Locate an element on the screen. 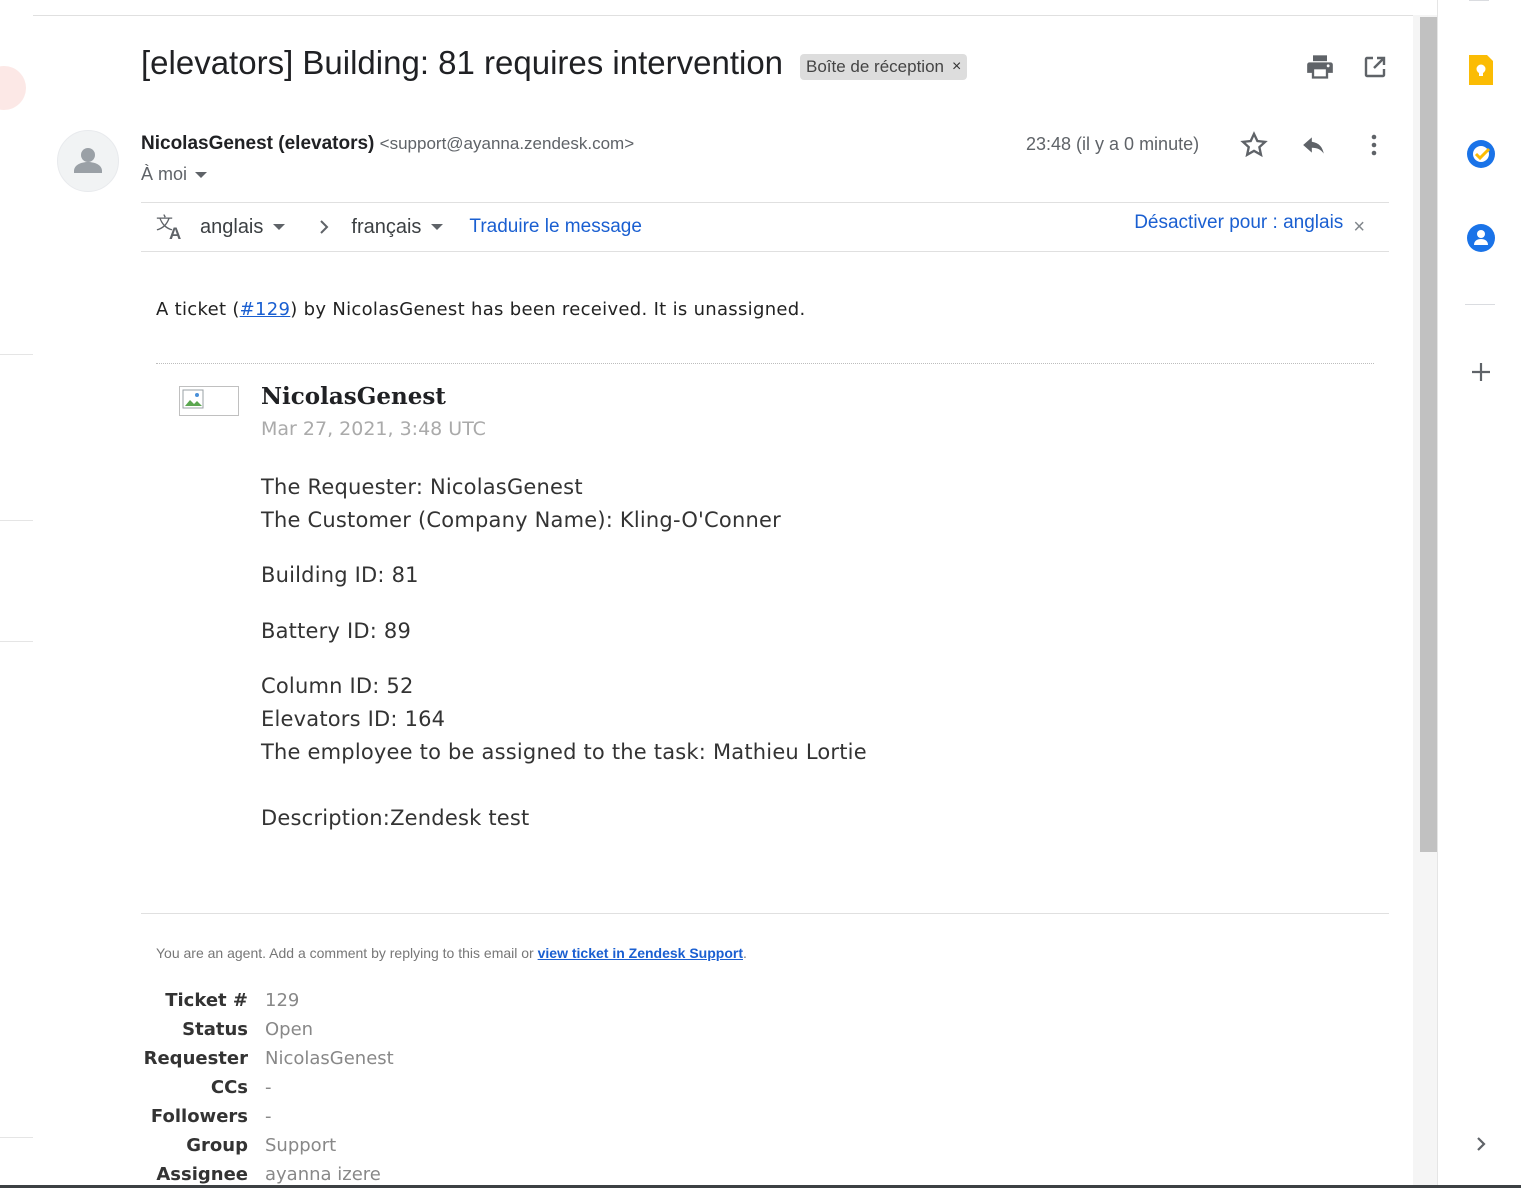  body-line-column: Column ID: 52 is located at coordinates (337, 686).